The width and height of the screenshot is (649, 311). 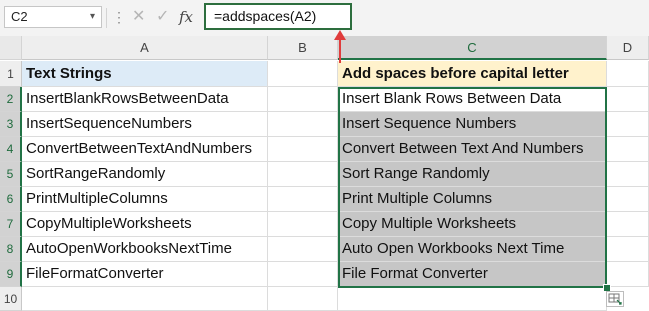 I want to click on cell-a4: ConvertBetweenTextAndNumbers, so click(x=145, y=149).